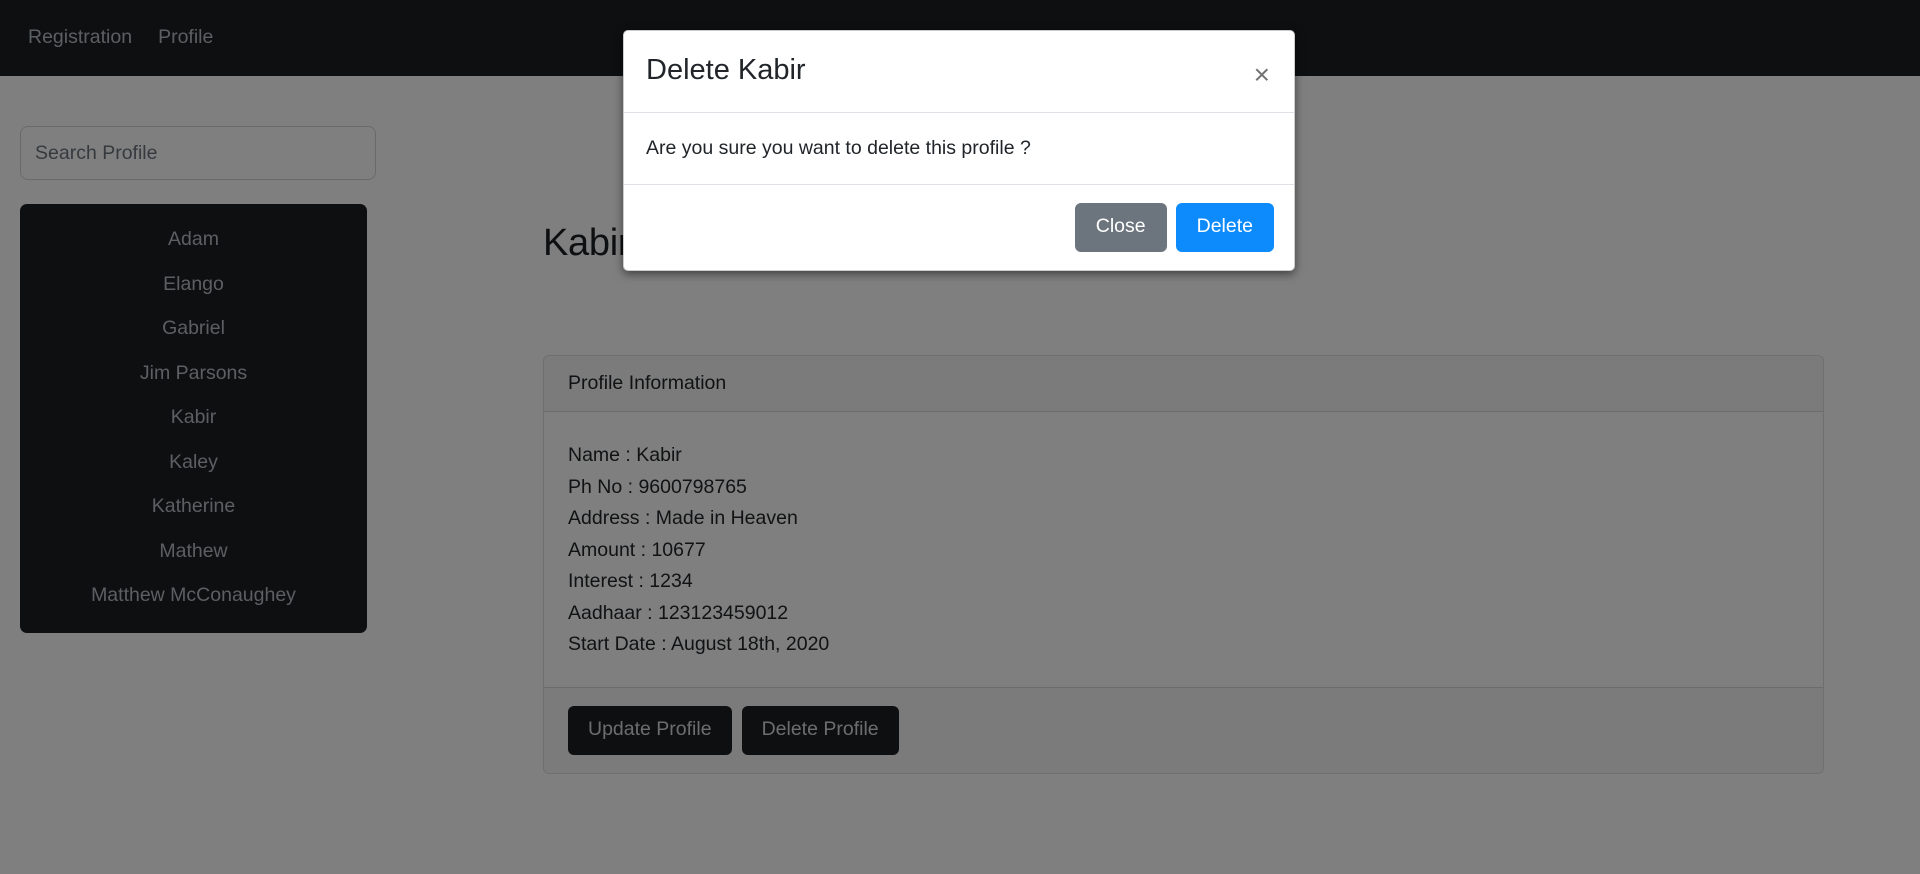  I want to click on close-icon: ×, so click(1262, 73).